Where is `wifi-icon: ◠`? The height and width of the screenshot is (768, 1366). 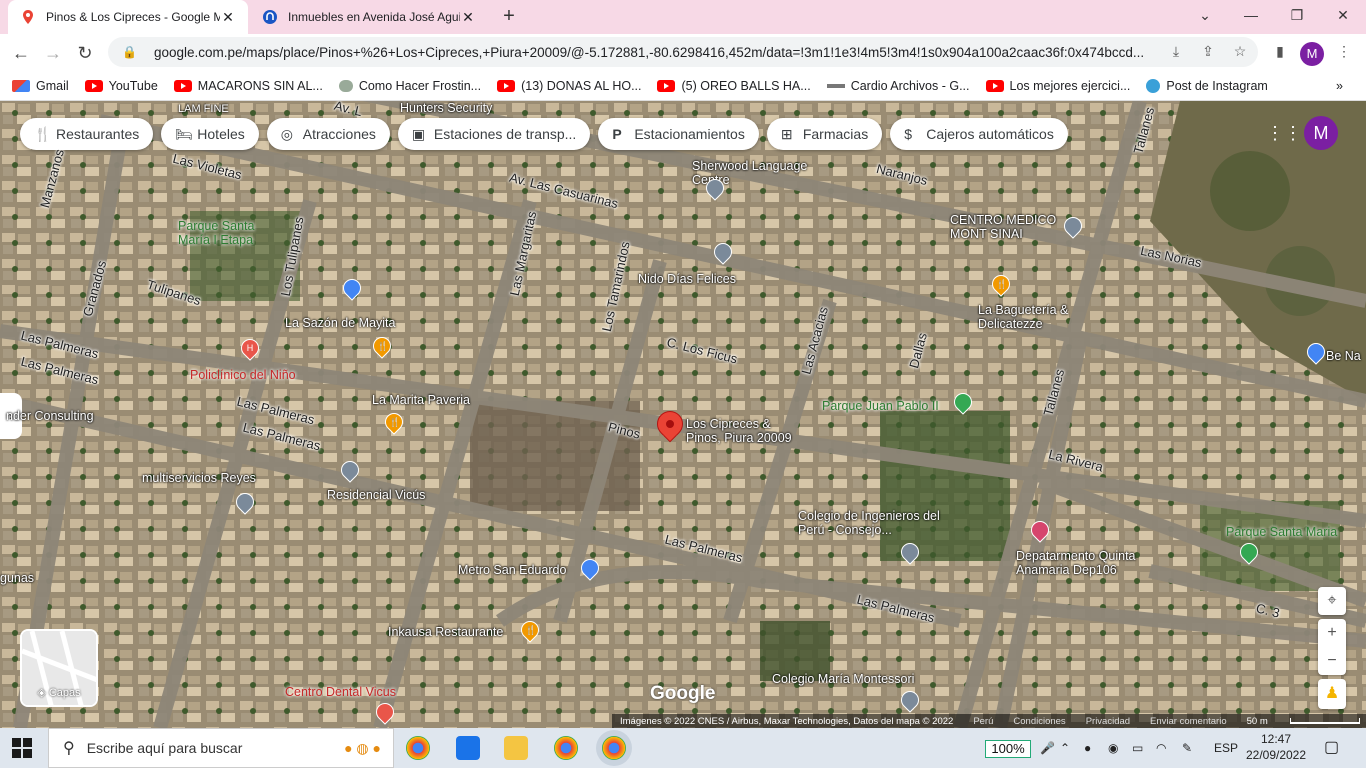
wifi-icon: ◠ is located at coordinates (1161, 748).